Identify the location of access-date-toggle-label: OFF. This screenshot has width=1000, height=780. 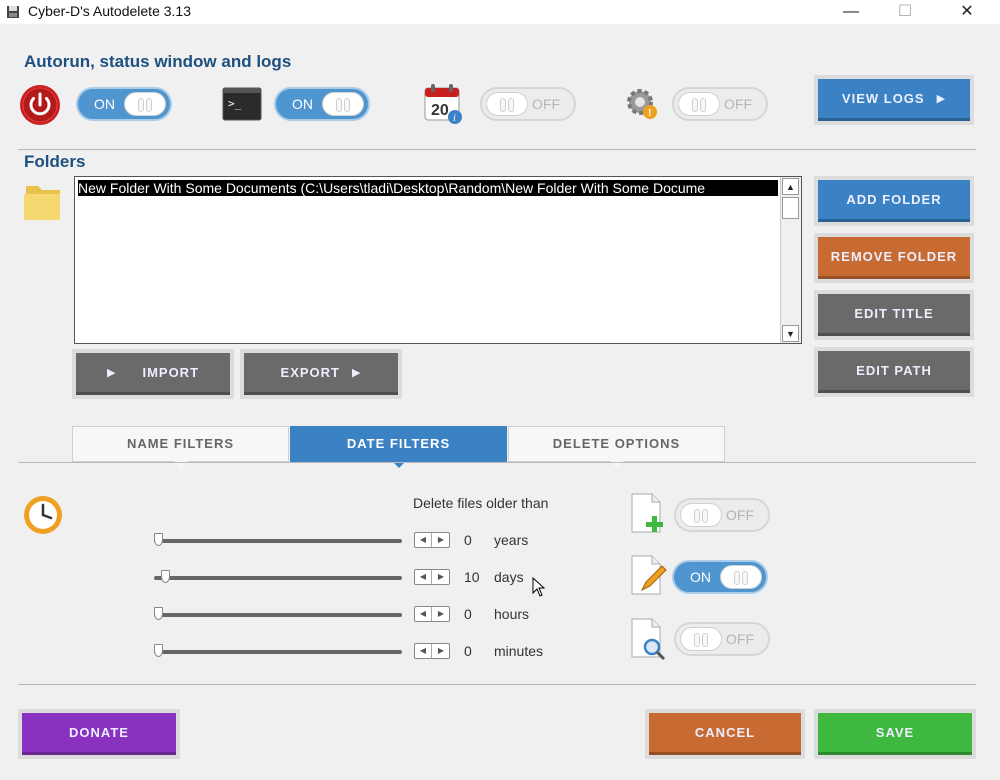
(740, 639).